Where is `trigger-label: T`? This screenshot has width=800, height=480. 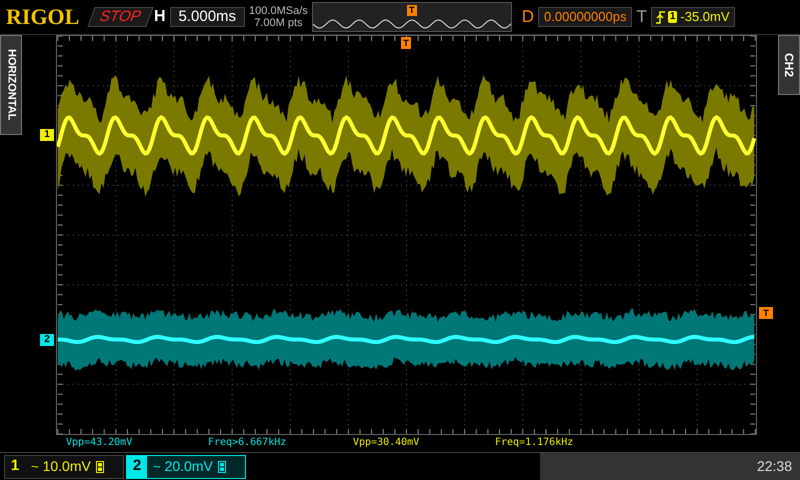 trigger-label: T is located at coordinates (641, 17).